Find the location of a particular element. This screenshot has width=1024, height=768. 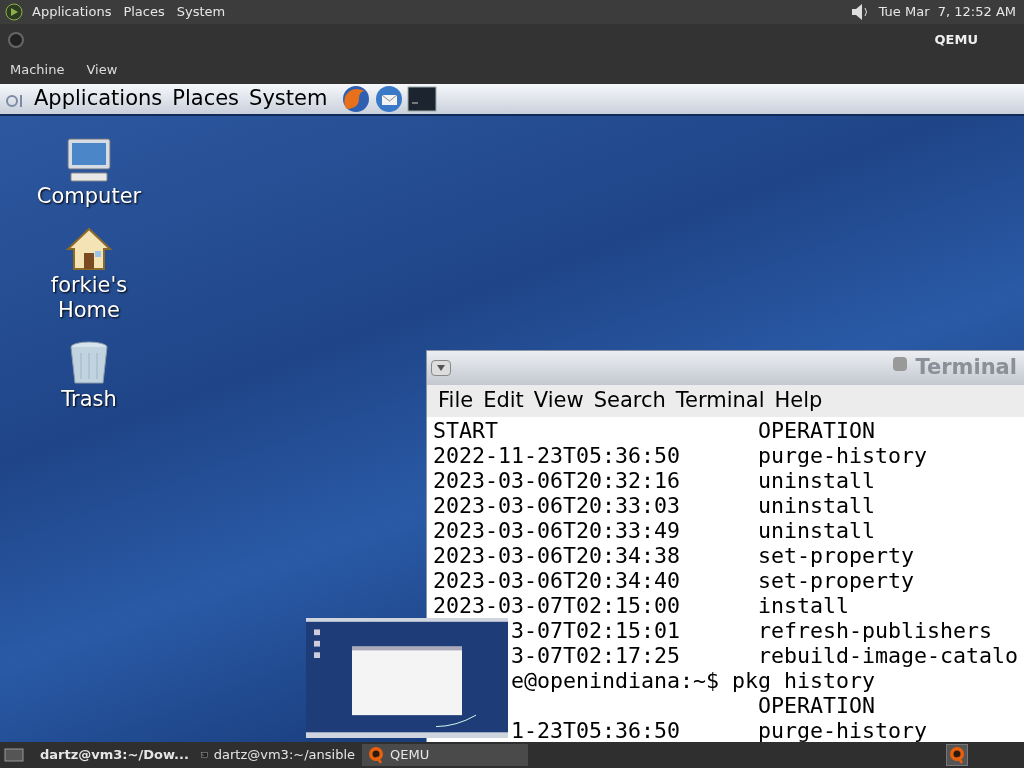

tray-button is located at coordinates (957, 755).